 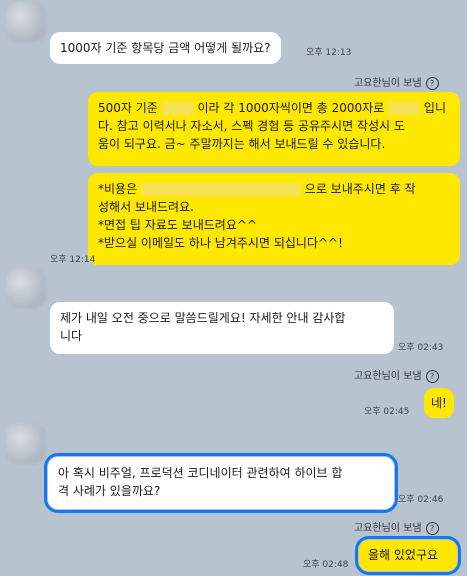 I want to click on message-time: 오후 02:45, so click(x=387, y=412).